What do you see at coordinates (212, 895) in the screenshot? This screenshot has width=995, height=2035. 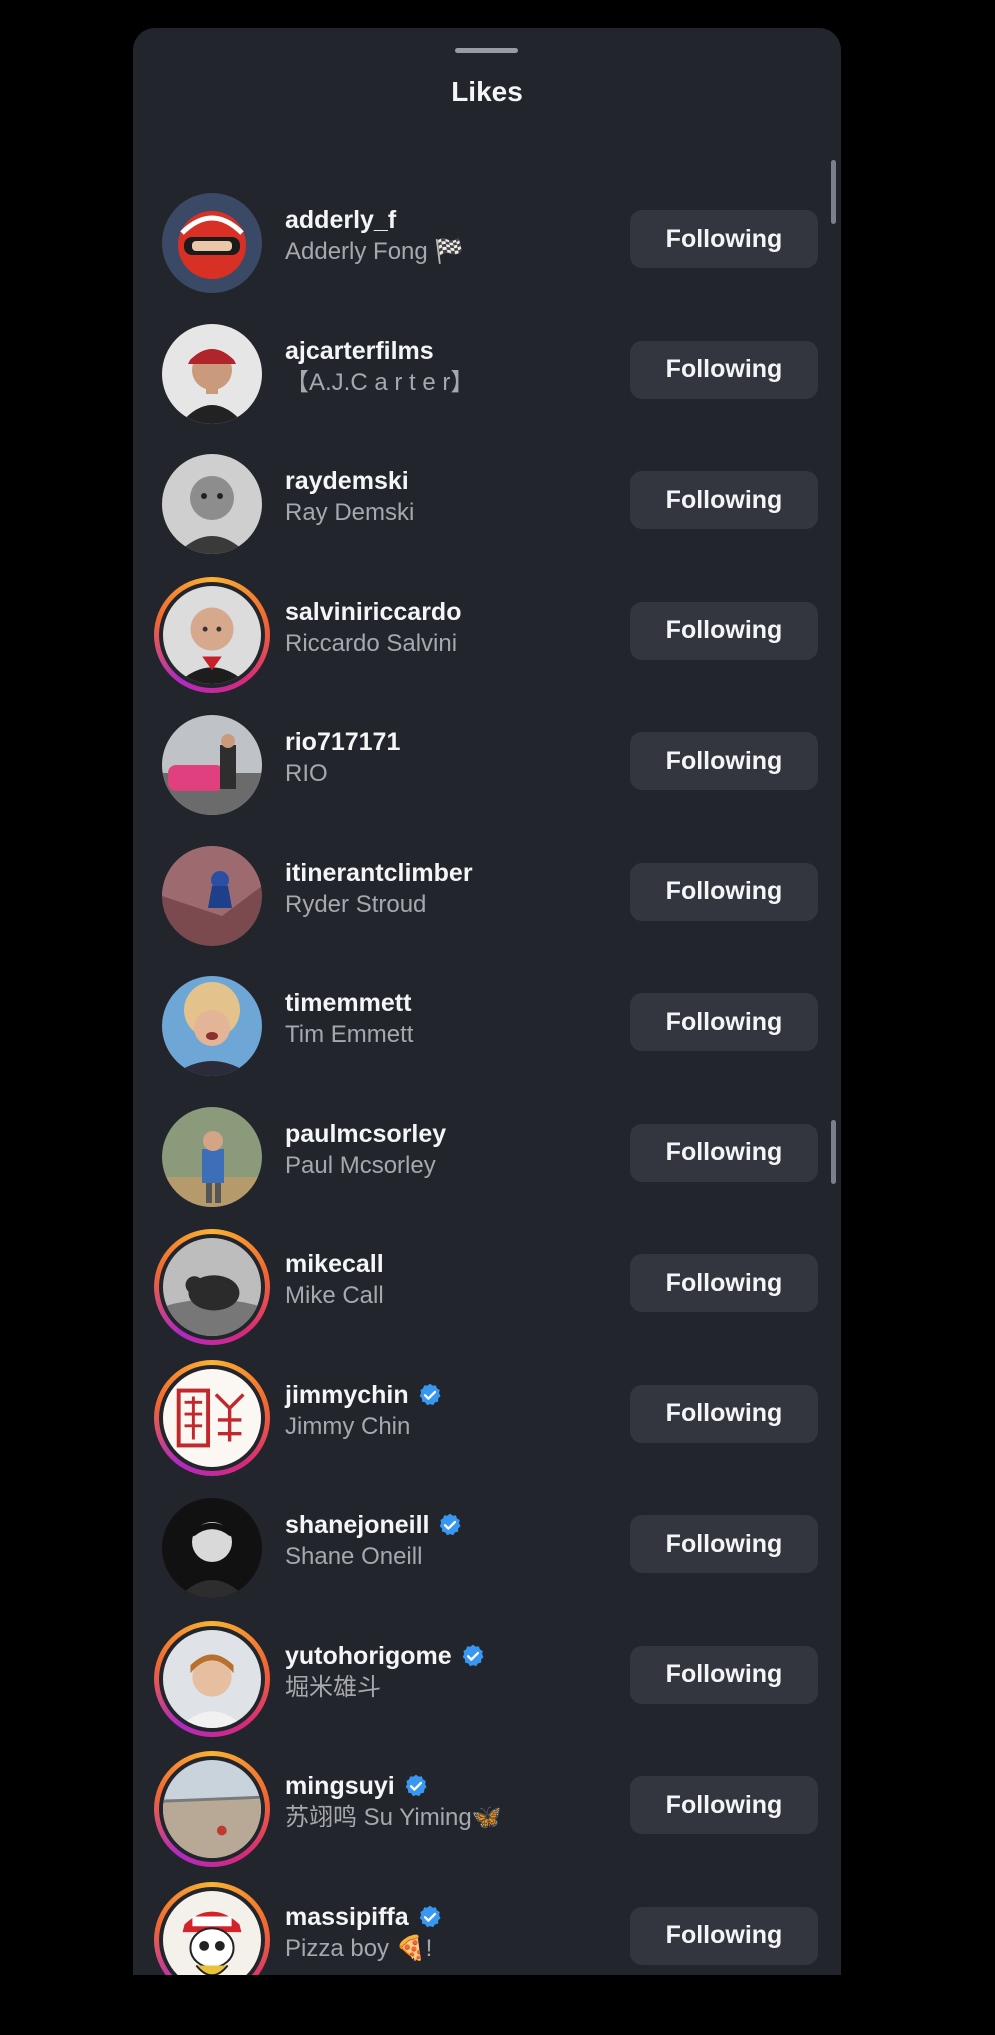 I see `climber-rock-avatar` at bounding box center [212, 895].